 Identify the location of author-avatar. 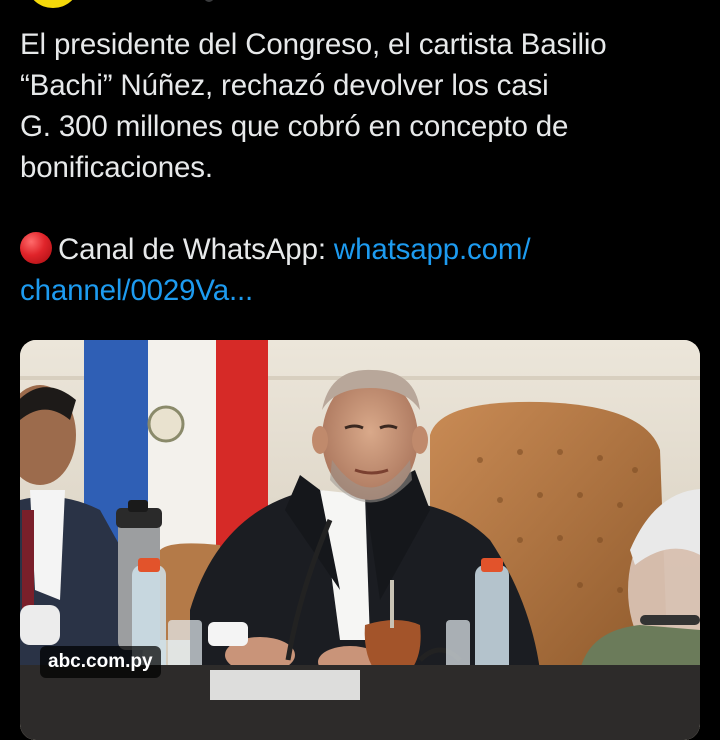
(53, 4).